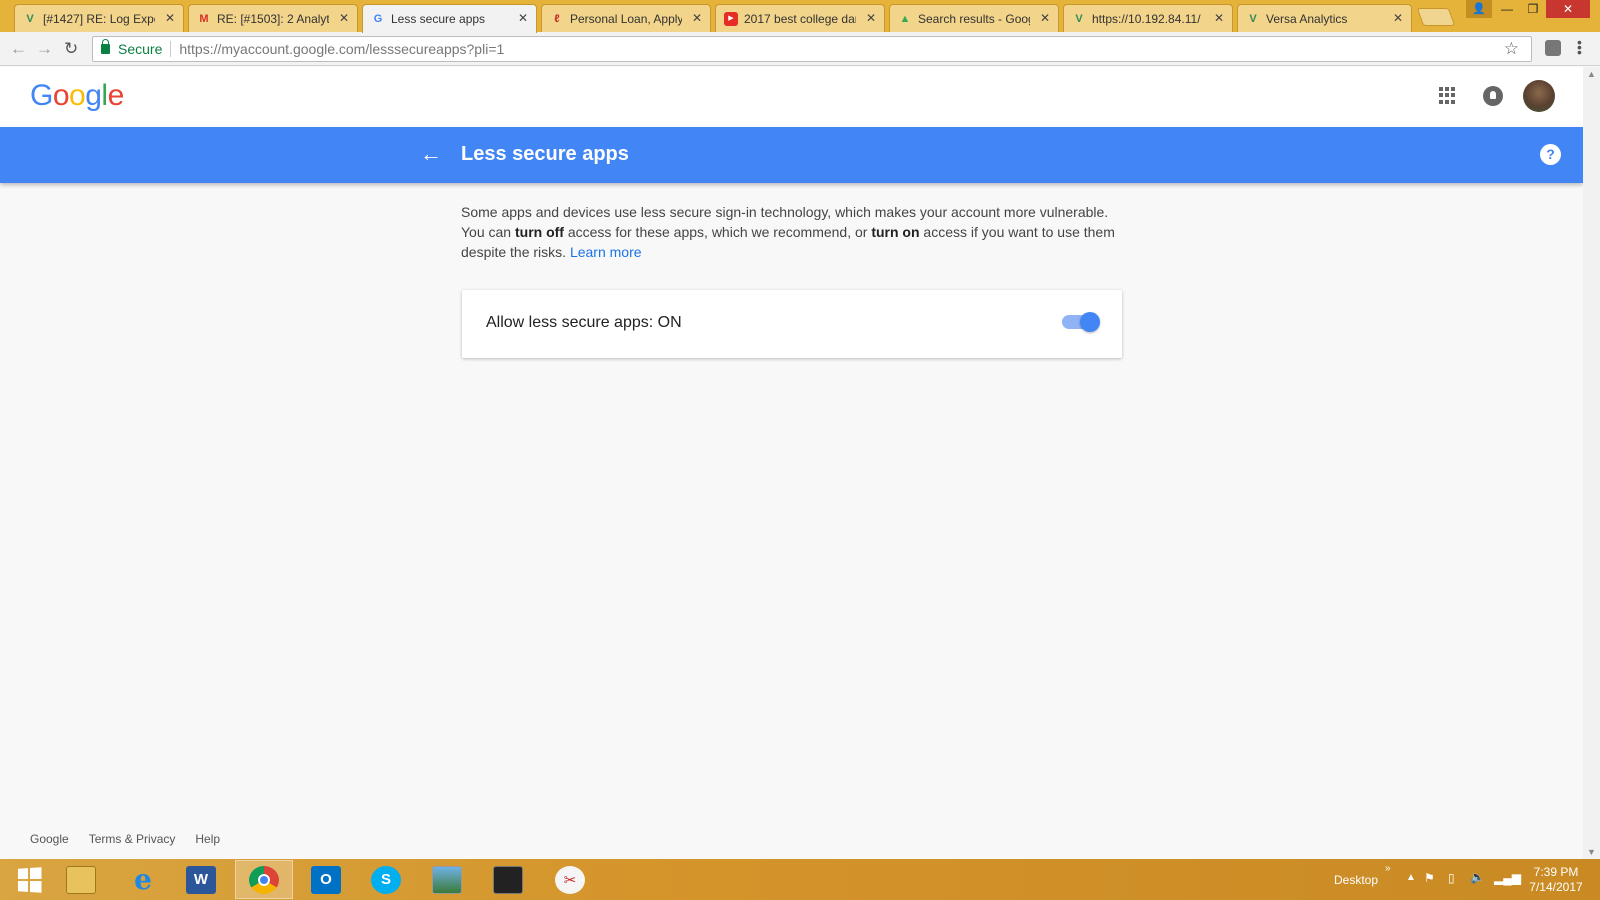 This screenshot has width=1600, height=900. I want to click on start-button, so click(29, 879).